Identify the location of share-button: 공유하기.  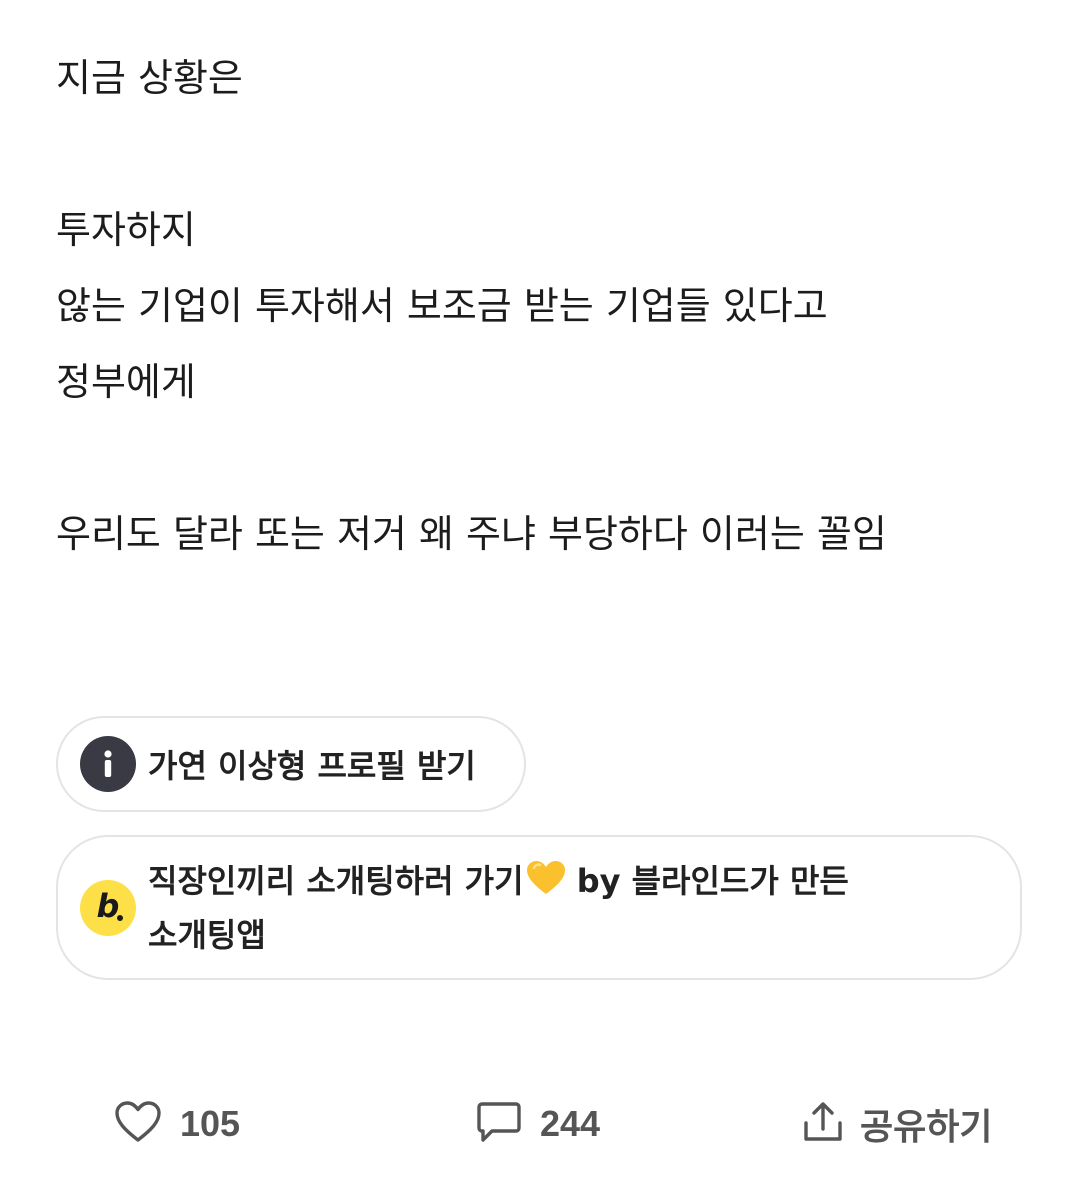
(896, 1124).